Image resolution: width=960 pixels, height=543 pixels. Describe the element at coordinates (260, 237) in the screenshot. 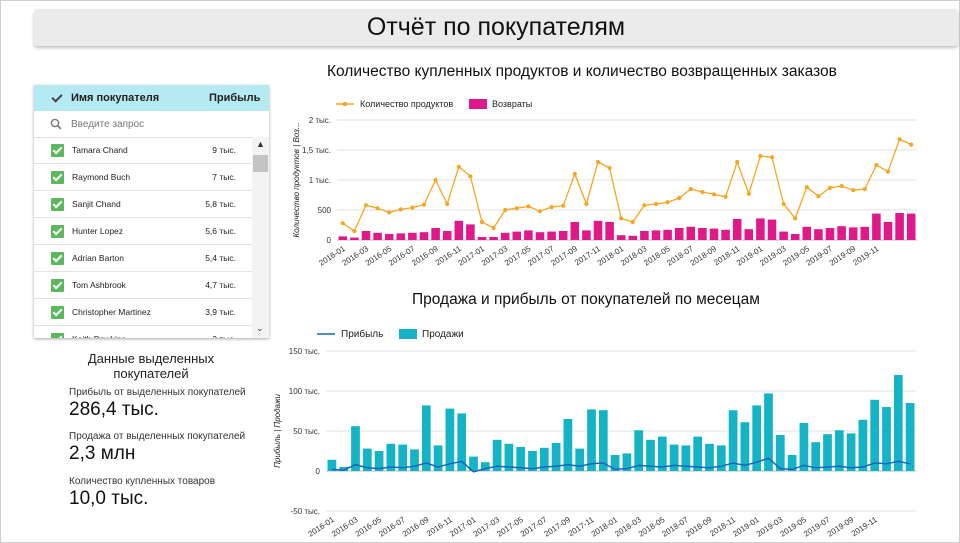

I see `filter-scrollbar: ▲ ⌄` at that location.